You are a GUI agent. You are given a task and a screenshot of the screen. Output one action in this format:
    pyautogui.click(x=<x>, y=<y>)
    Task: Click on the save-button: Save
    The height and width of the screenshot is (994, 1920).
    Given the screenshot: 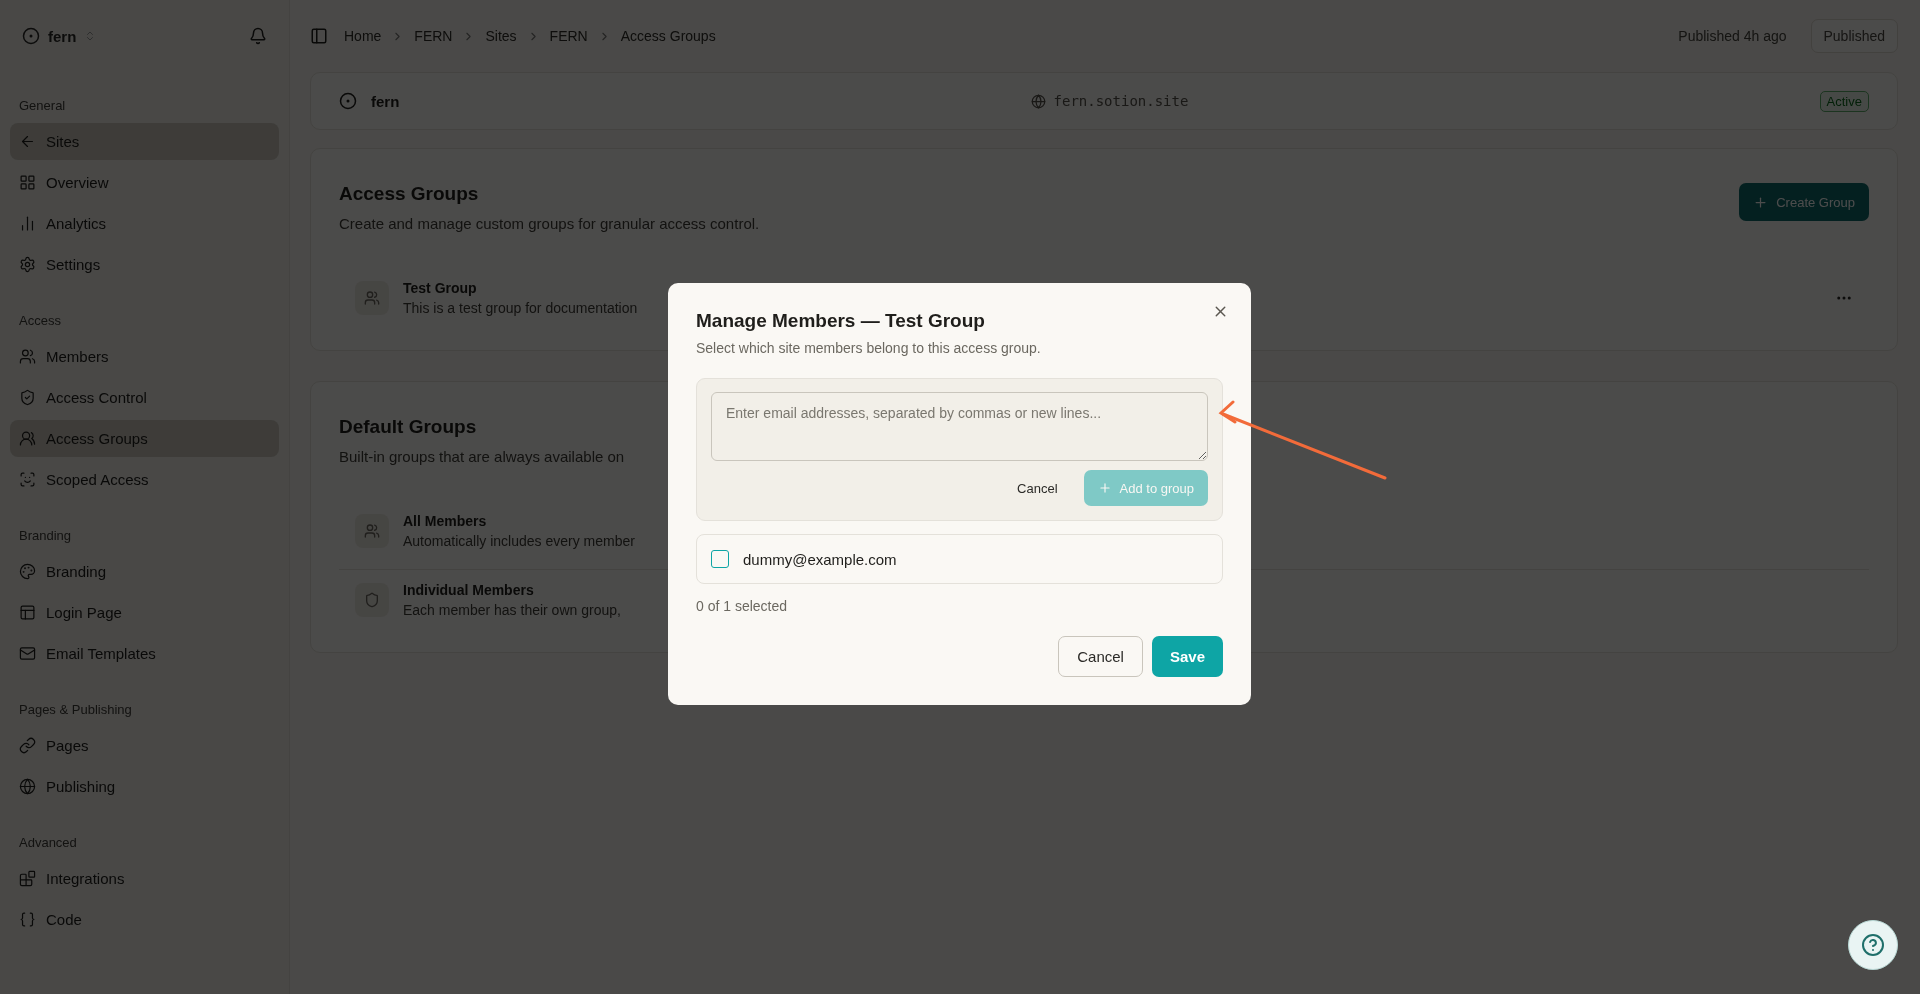 What is the action you would take?
    pyautogui.click(x=1187, y=656)
    